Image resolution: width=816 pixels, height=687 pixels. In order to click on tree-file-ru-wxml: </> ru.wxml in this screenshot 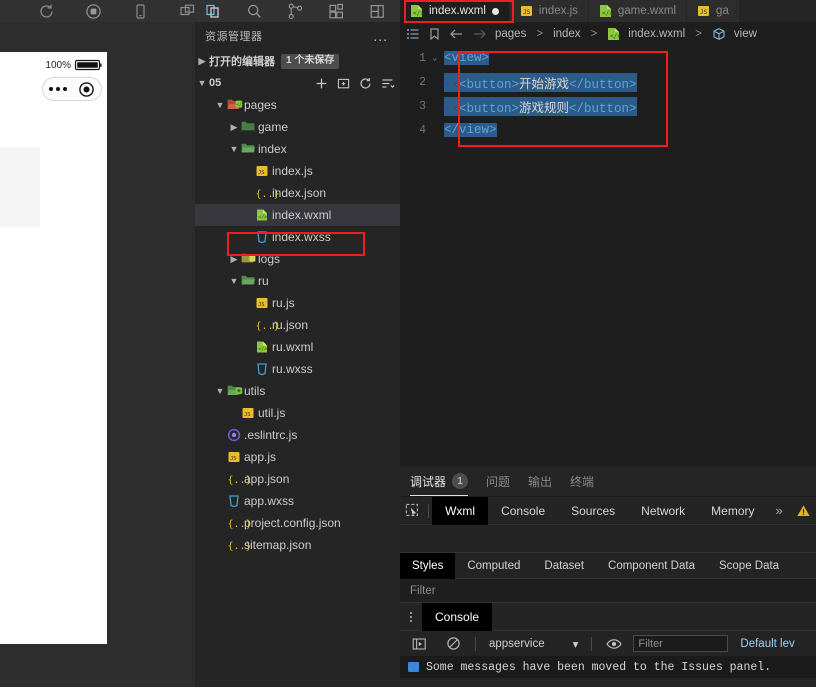, I will do `click(297, 347)`.